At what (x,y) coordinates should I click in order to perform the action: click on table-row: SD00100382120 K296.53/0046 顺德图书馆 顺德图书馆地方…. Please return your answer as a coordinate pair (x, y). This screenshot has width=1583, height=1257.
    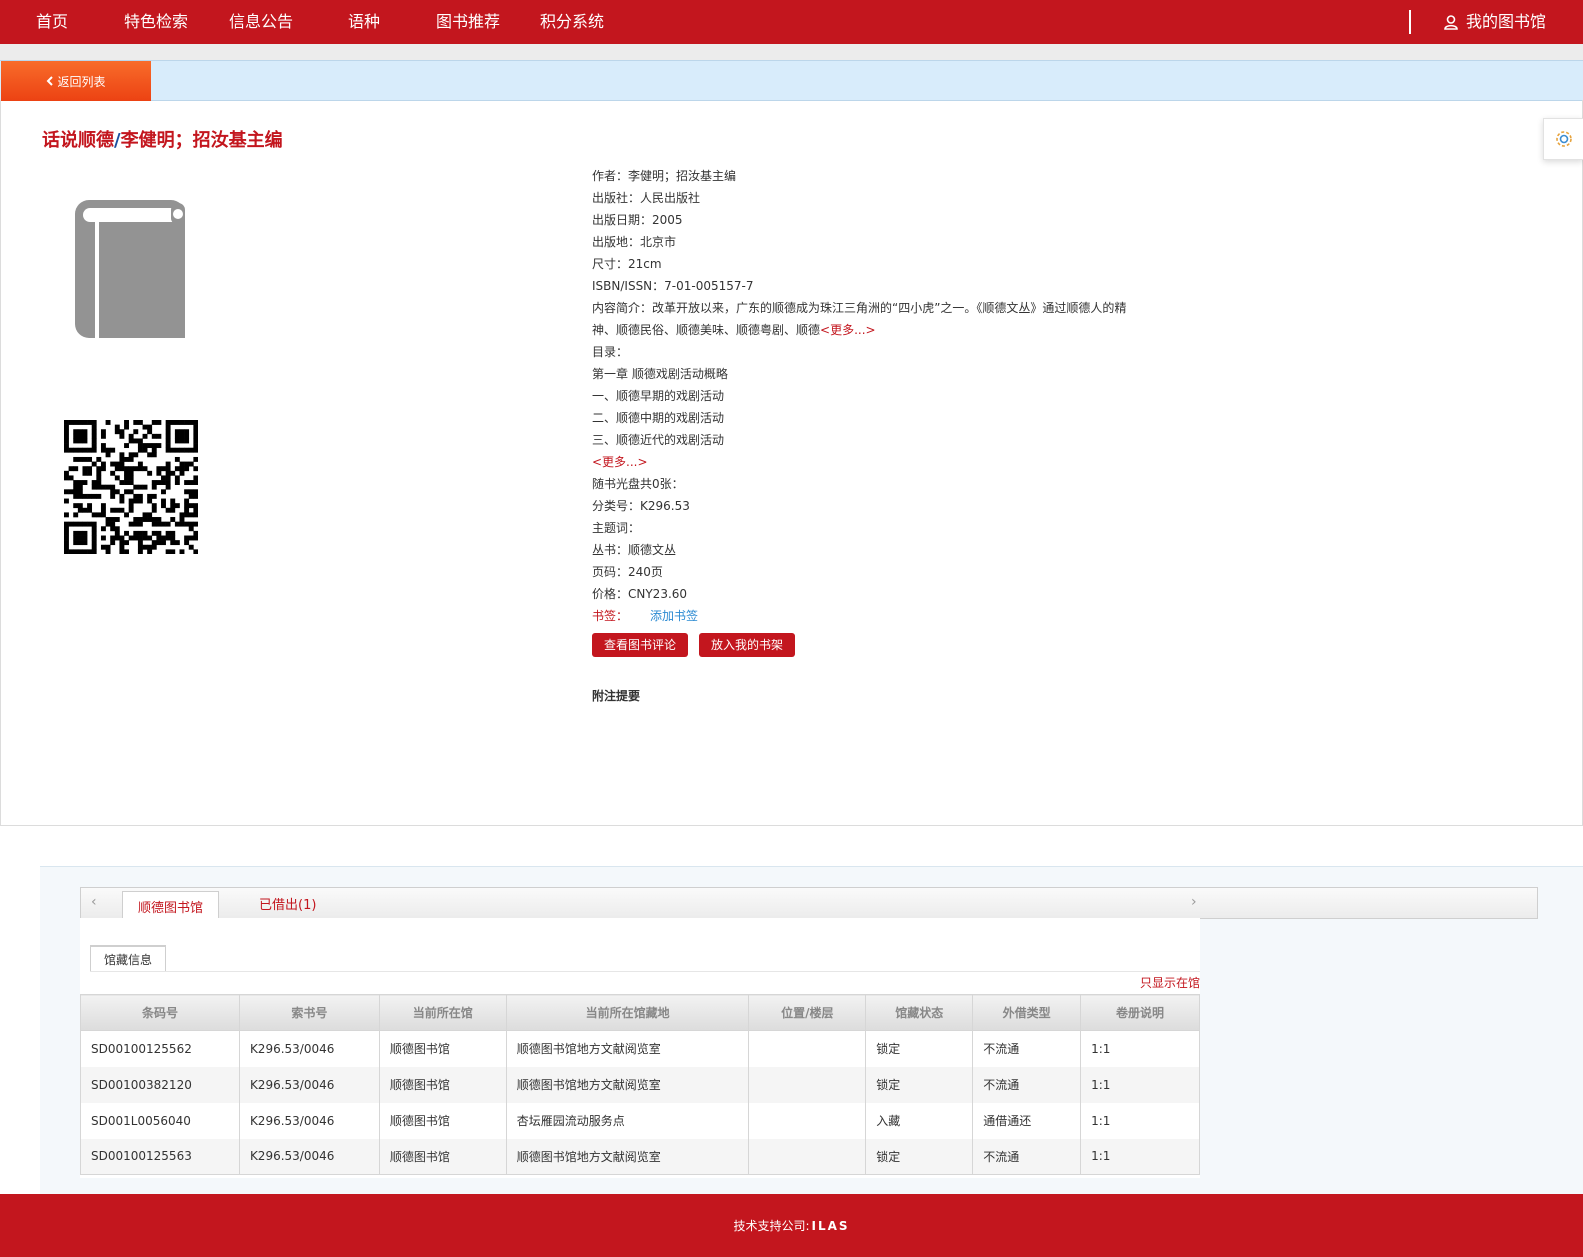
    Looking at the image, I should click on (640, 1084).